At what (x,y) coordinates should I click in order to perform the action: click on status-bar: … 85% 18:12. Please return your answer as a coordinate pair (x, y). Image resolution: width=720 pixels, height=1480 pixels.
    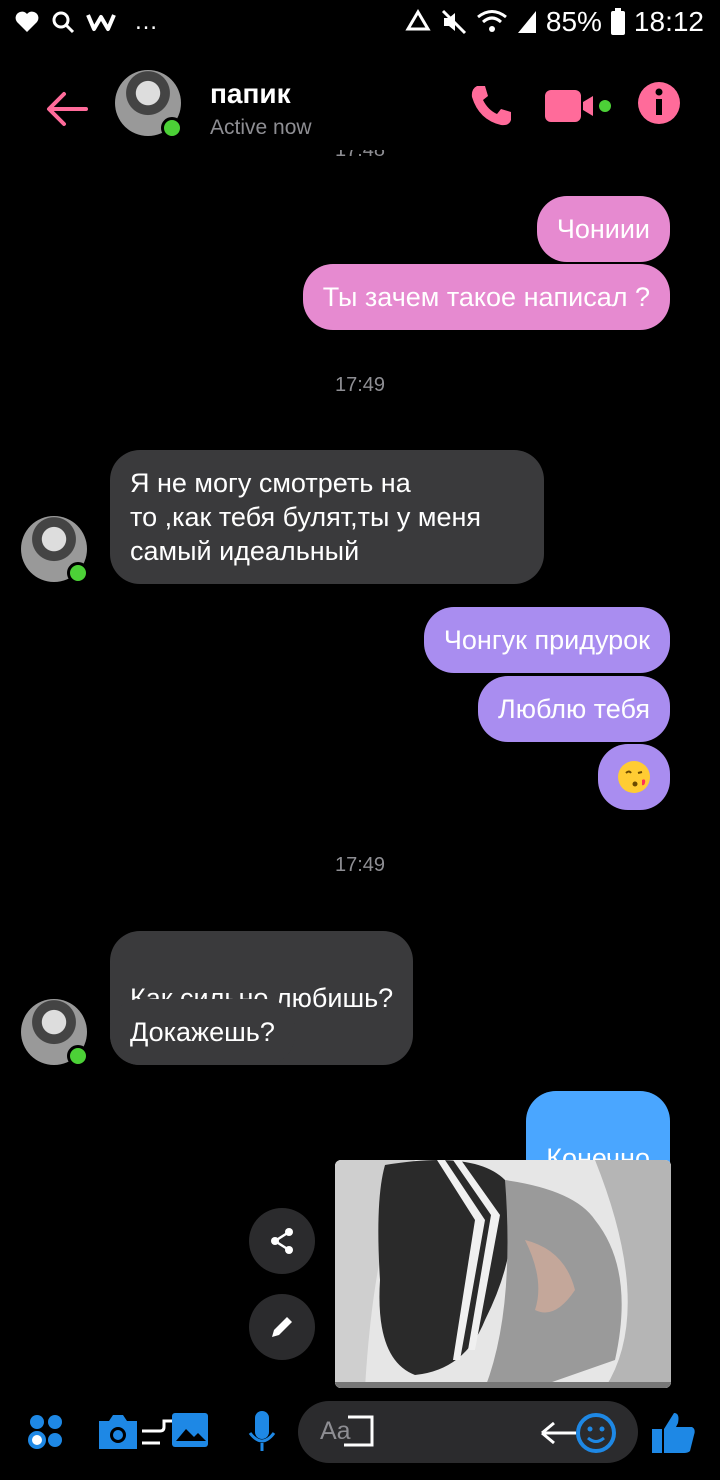
    Looking at the image, I should click on (360, 25).